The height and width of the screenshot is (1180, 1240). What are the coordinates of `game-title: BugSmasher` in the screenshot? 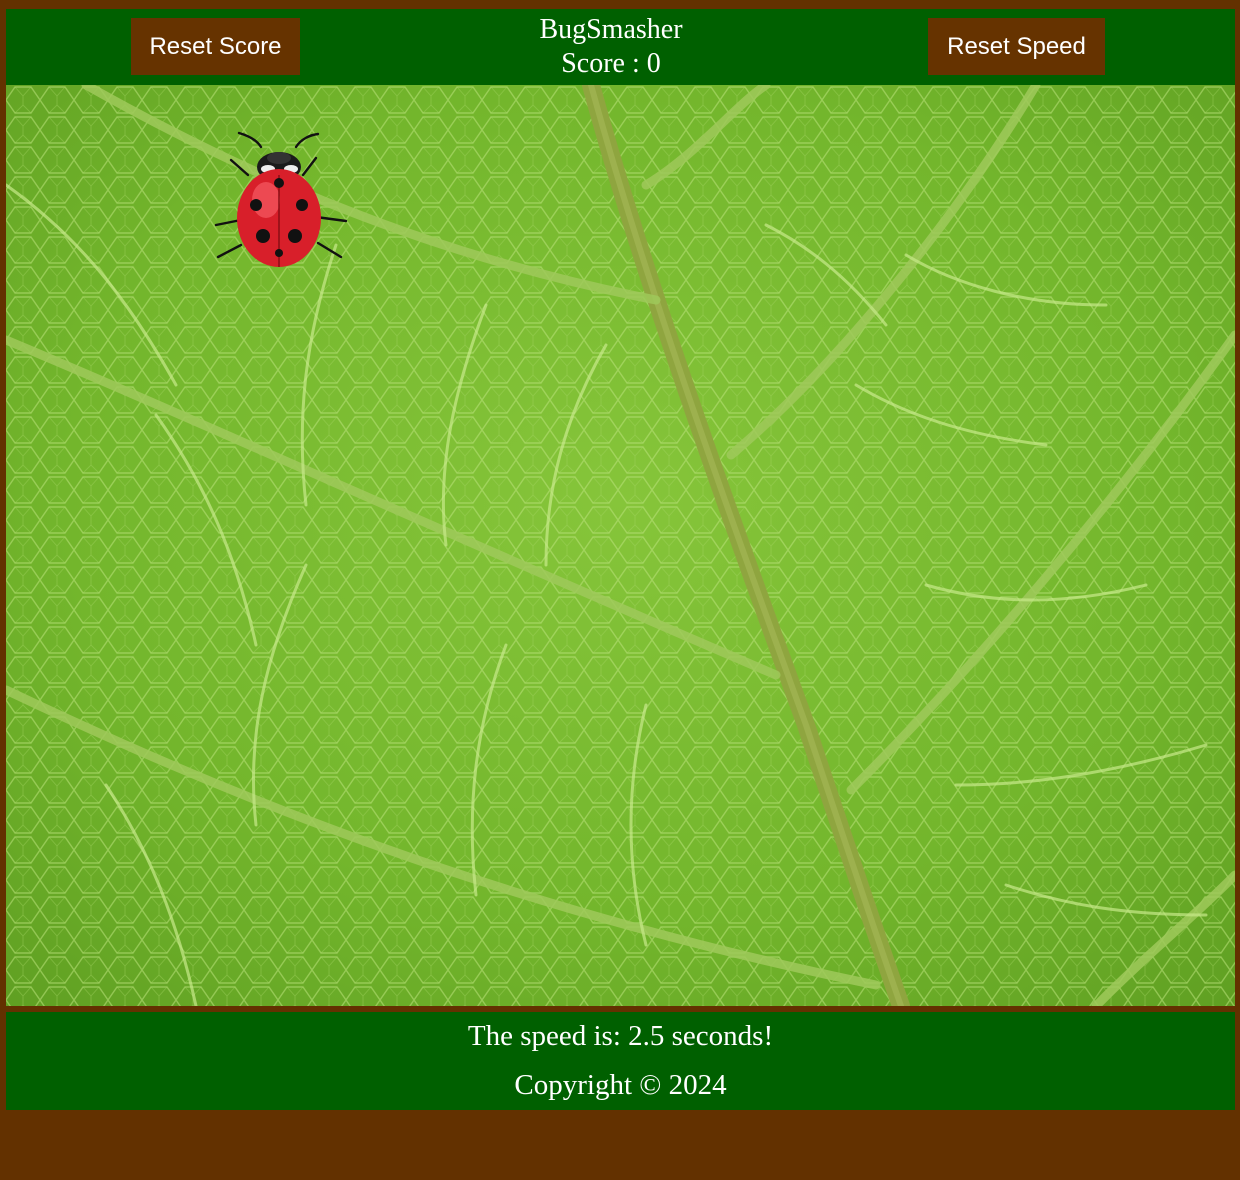 It's located at (611, 29).